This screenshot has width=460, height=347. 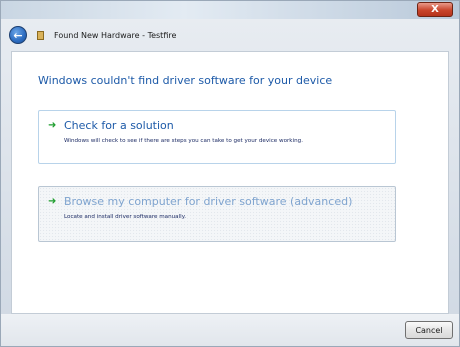 I want to click on window-title: Found New Hardware - Testfire, so click(x=115, y=35).